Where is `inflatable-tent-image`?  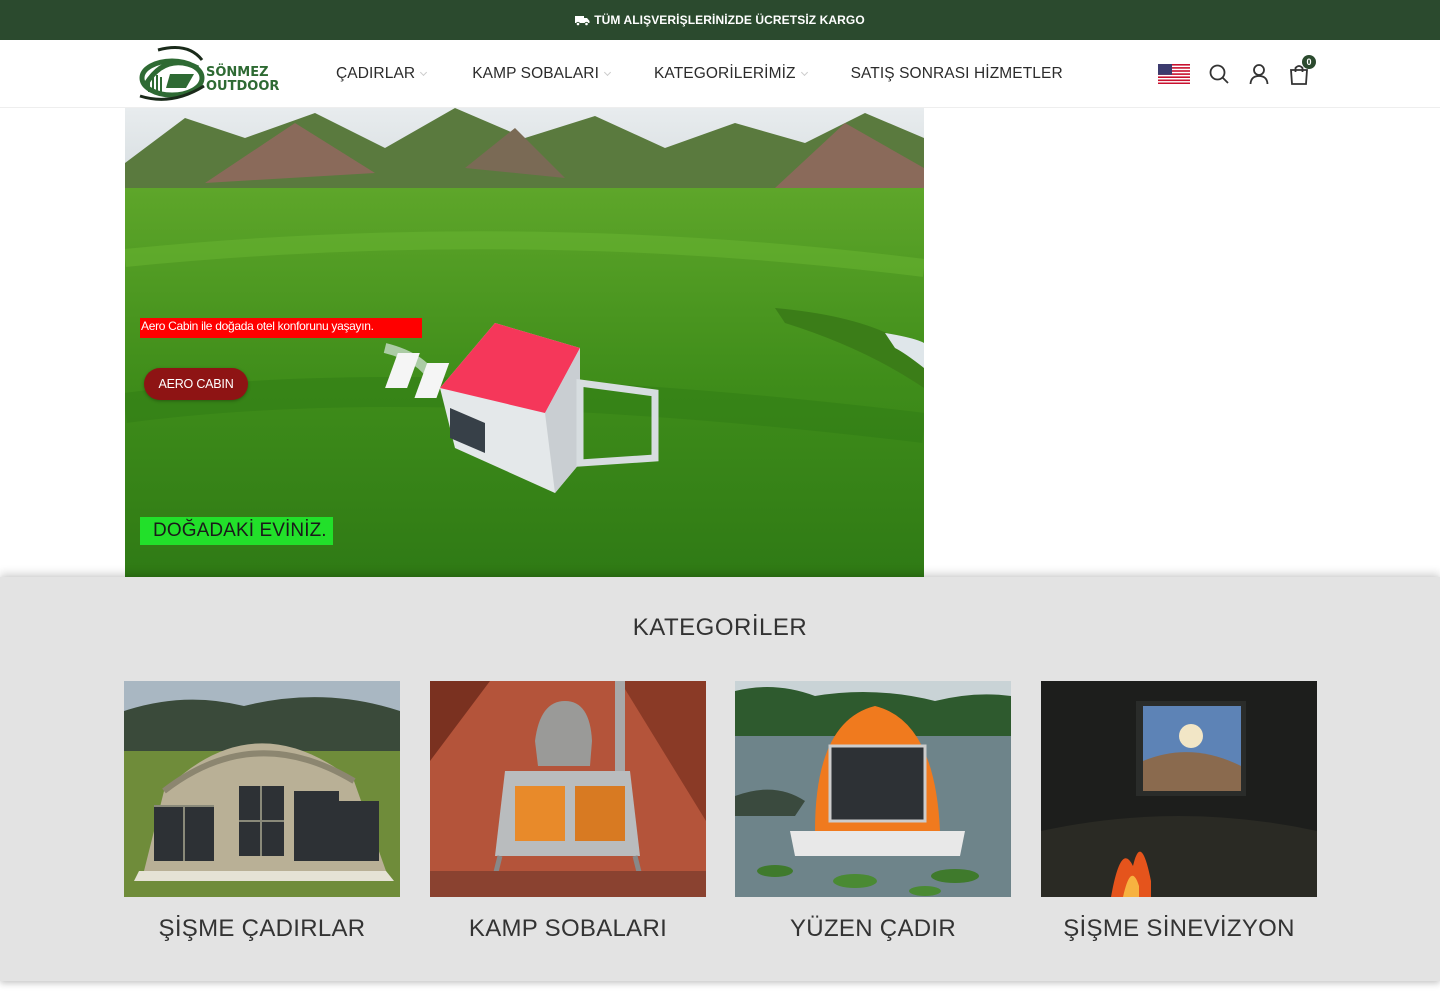 inflatable-tent-image is located at coordinates (262, 789).